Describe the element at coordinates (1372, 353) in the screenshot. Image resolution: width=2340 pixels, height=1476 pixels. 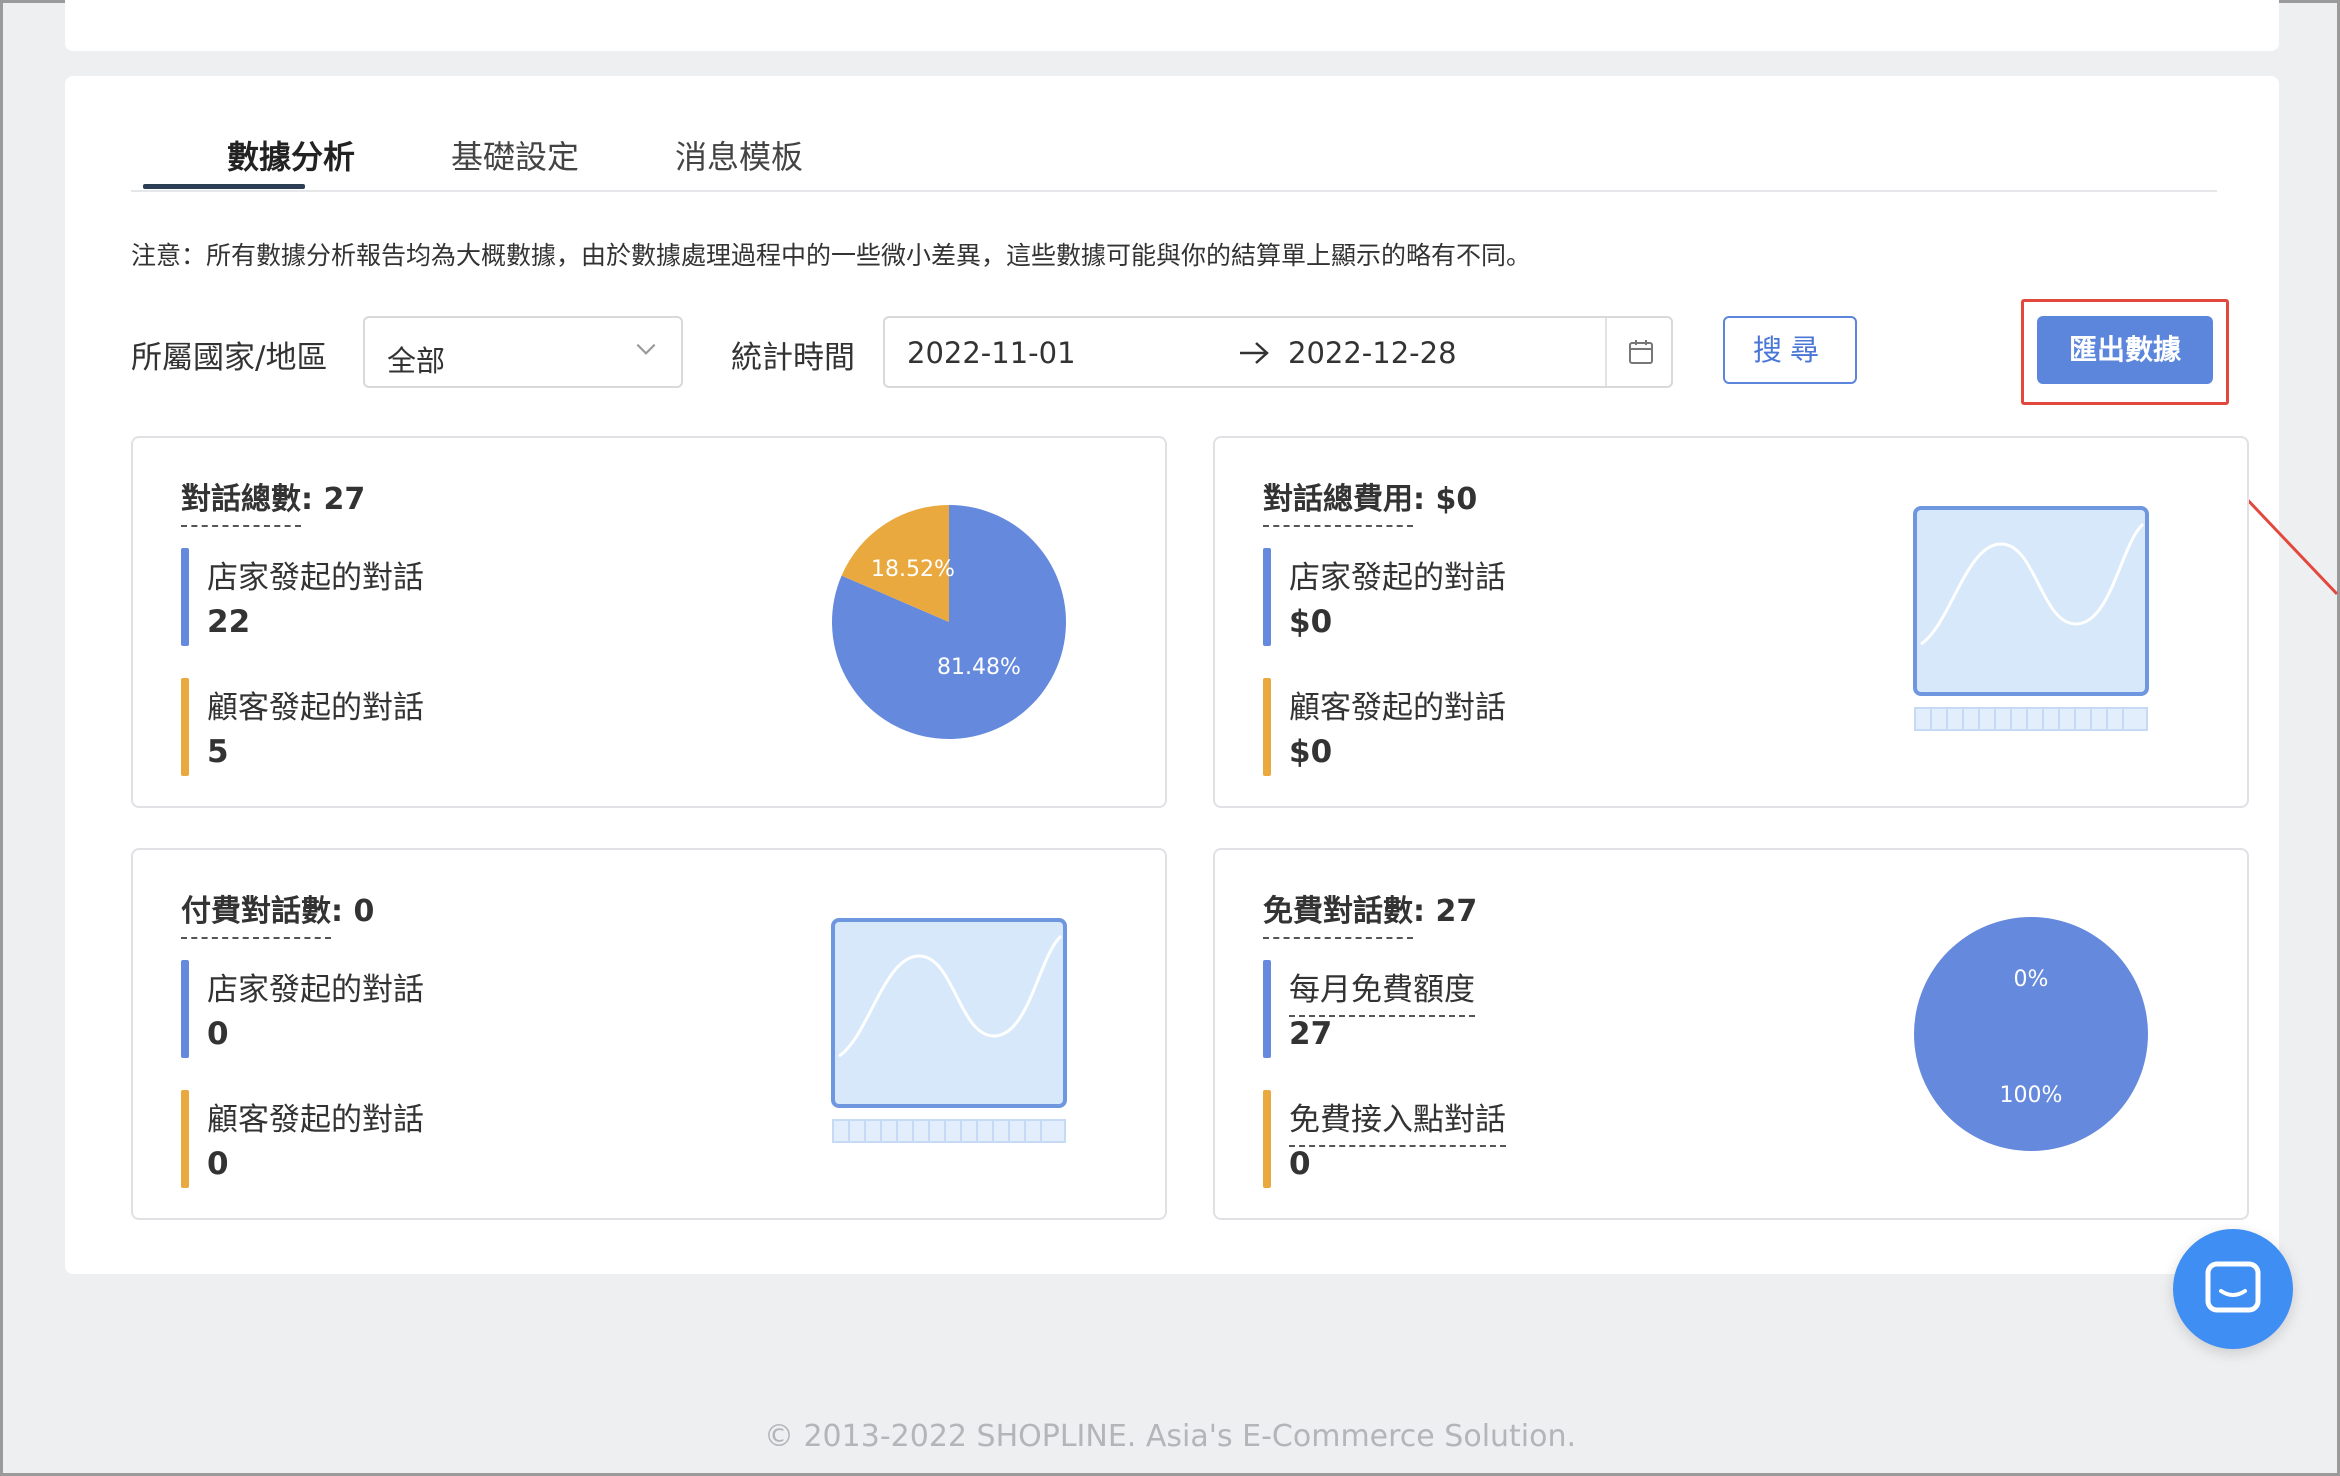
I see `date-end-input: 2022-12-28` at that location.